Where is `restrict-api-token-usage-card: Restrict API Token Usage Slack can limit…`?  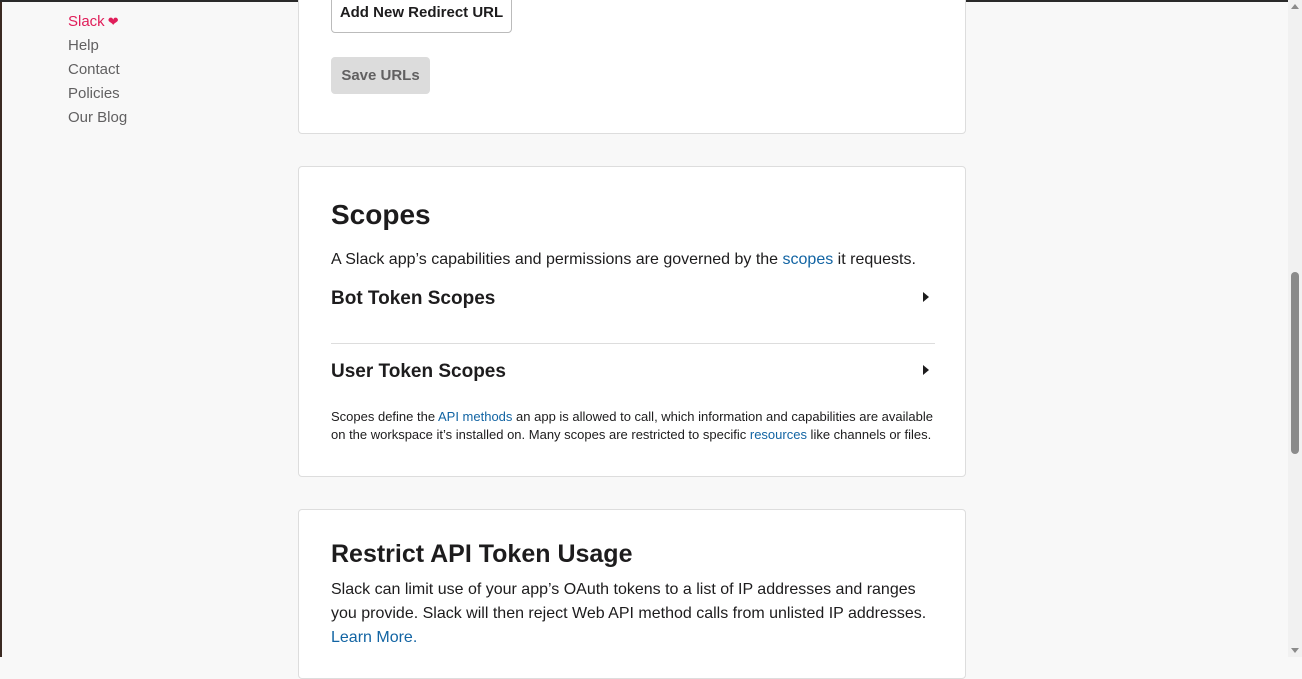 restrict-api-token-usage-card: Restrict API Token Usage Slack can limit… is located at coordinates (632, 594).